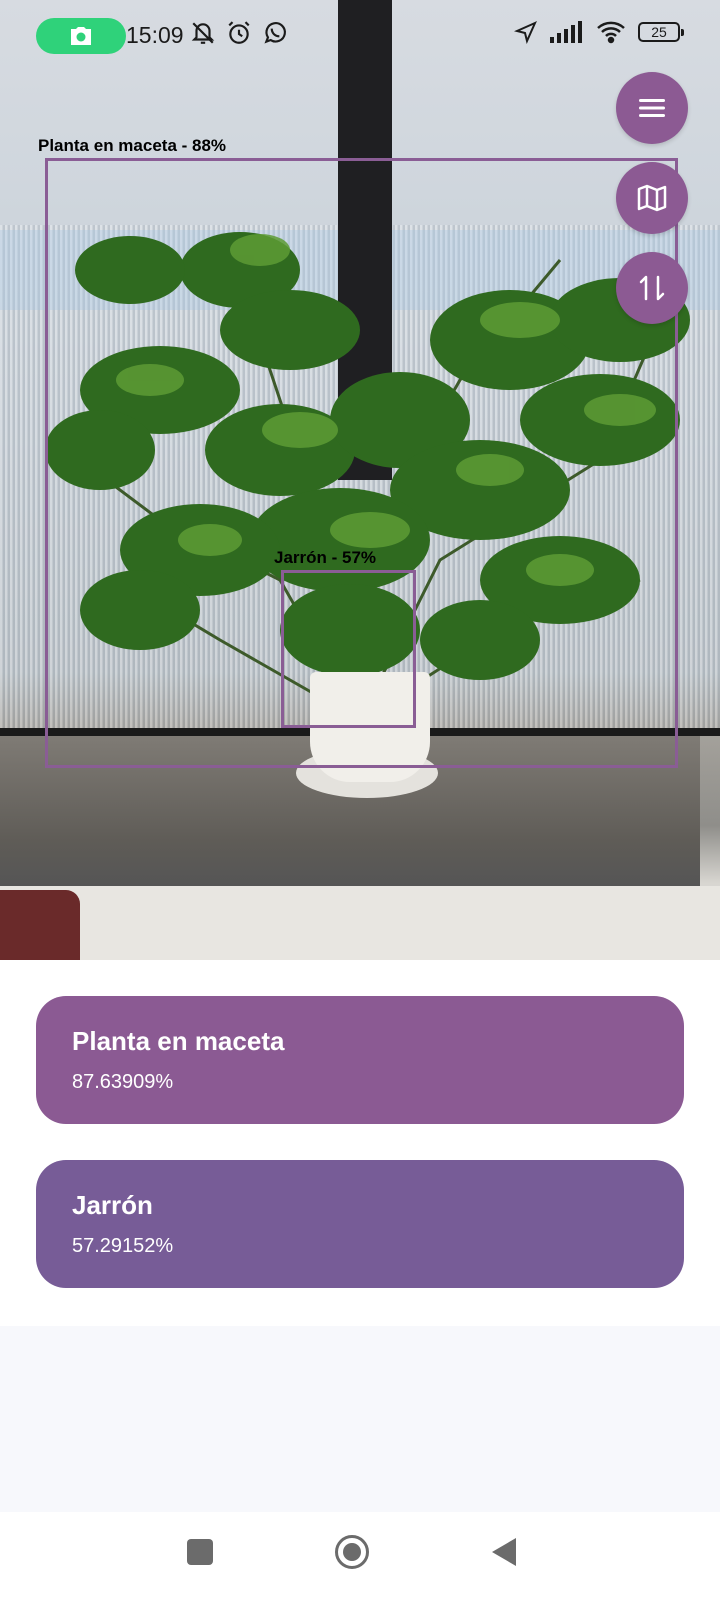  What do you see at coordinates (352, 1552) in the screenshot?
I see `home-icon` at bounding box center [352, 1552].